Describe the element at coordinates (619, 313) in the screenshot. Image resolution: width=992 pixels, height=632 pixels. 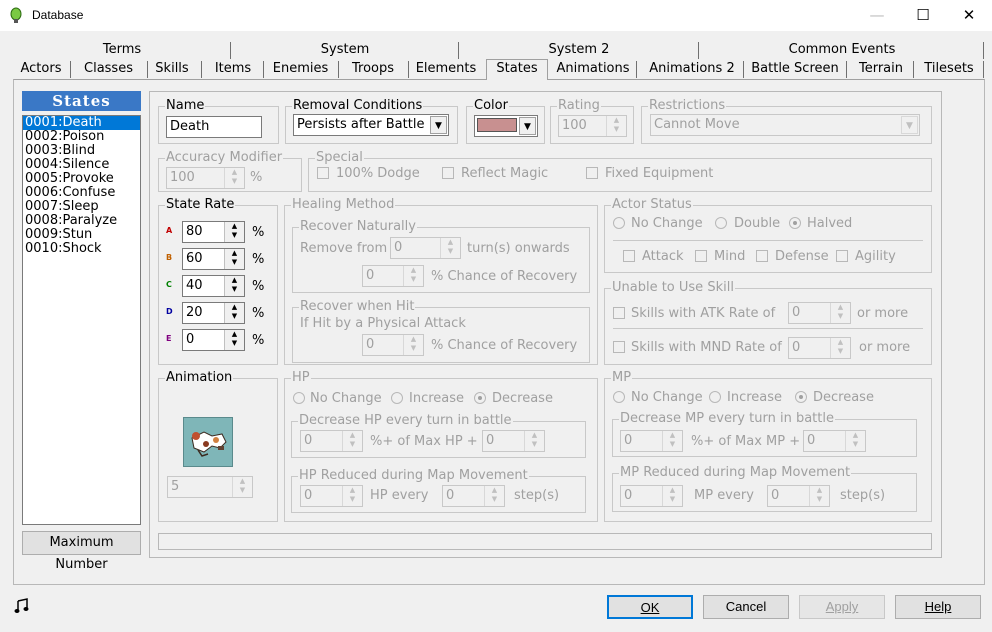
I see `atk-rate-checkbox` at that location.